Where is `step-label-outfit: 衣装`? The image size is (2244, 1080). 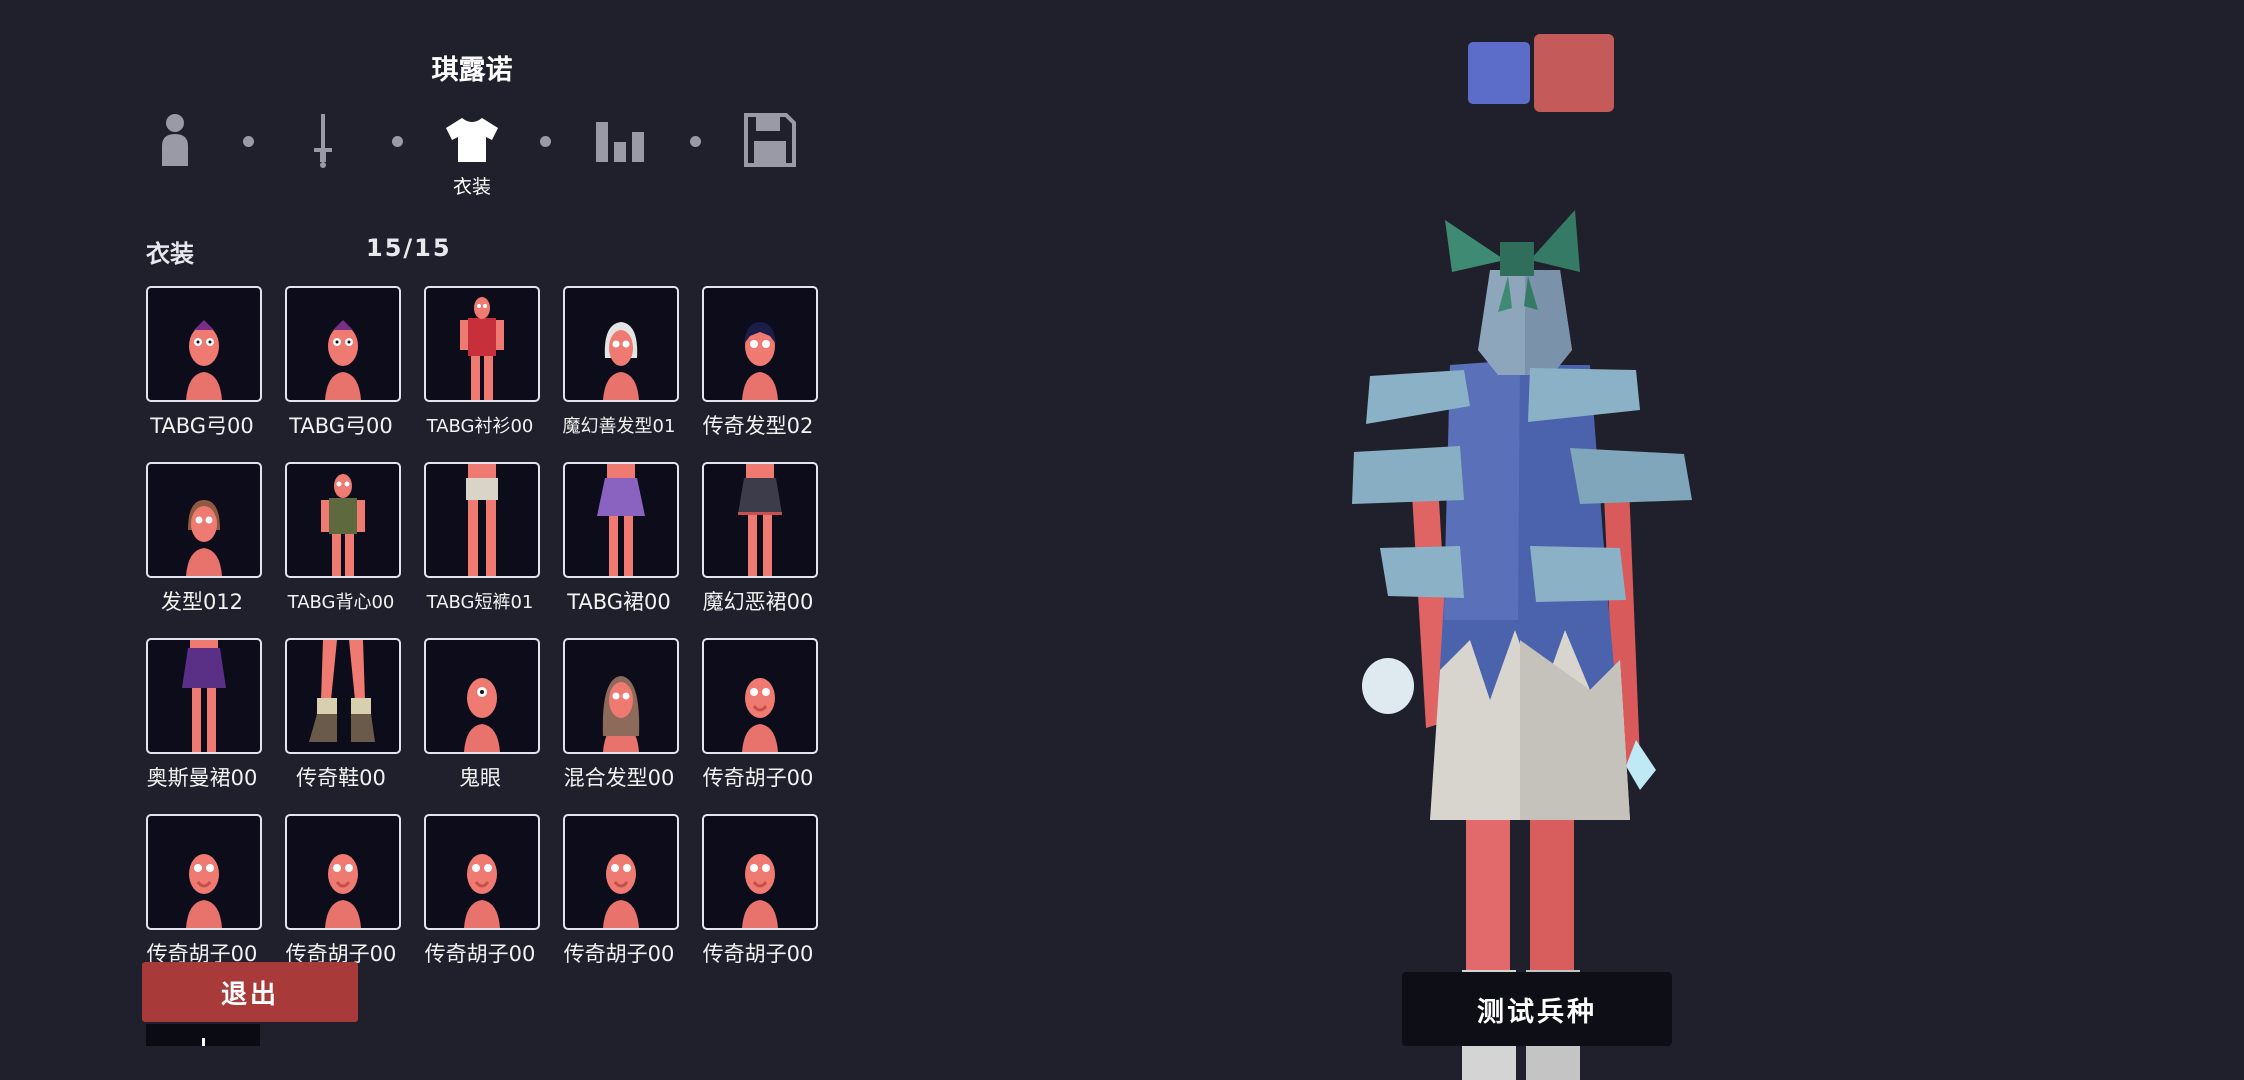
step-label-outfit: 衣装 is located at coordinates (471, 187).